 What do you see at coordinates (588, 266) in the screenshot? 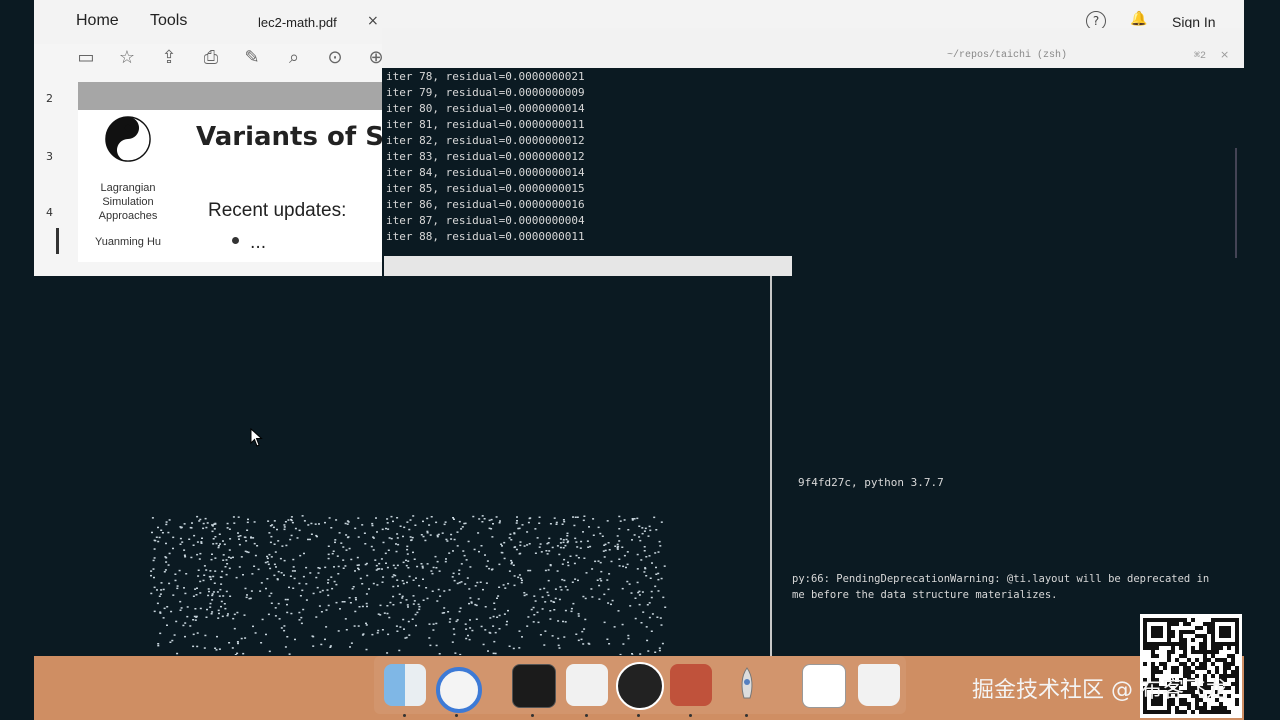
I see `window-resize-strip` at bounding box center [588, 266].